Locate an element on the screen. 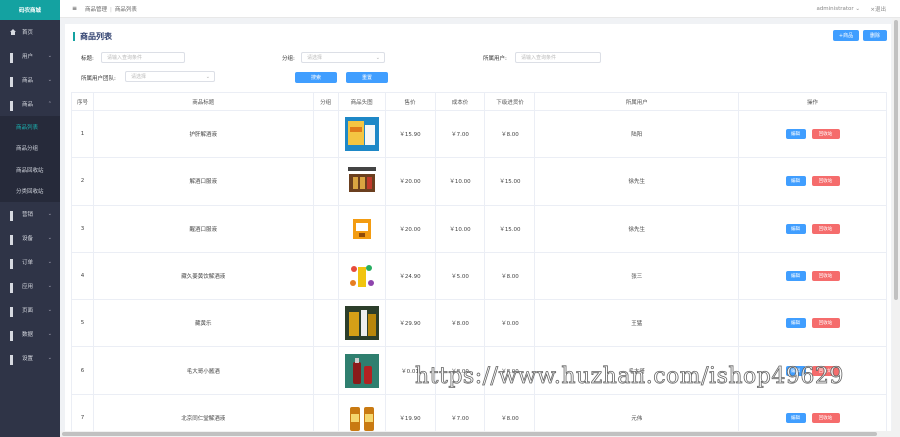 Image resolution: width=900 pixels, height=437 pixels. vertical-scrollbar is located at coordinates (896, 225).